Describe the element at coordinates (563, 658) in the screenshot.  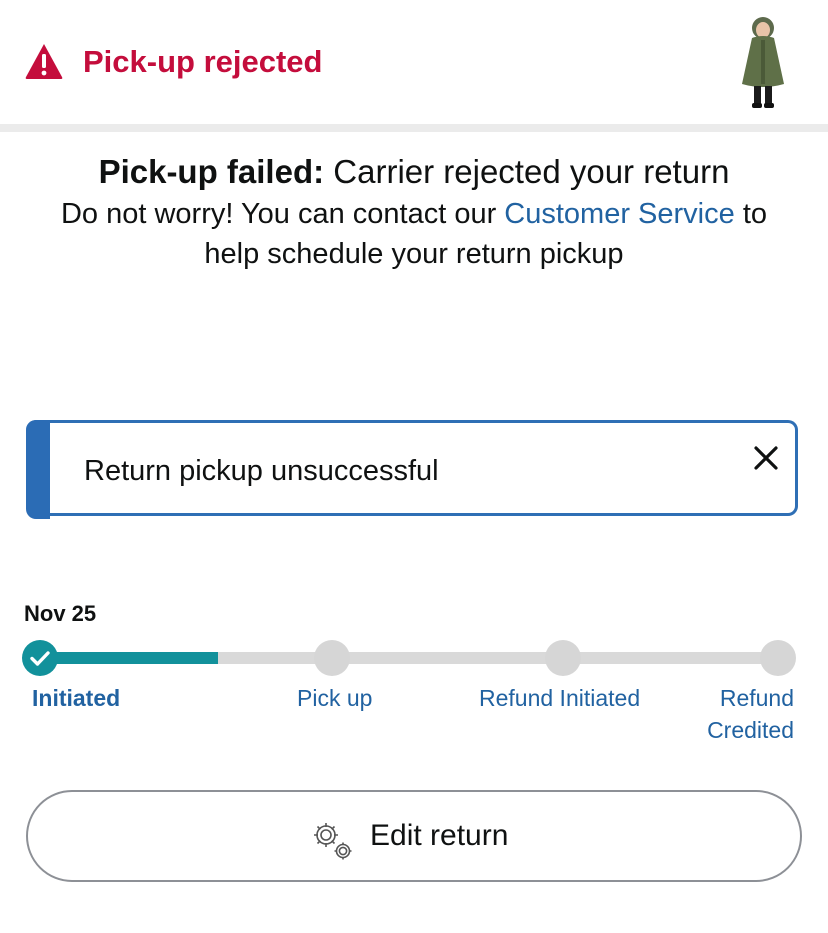
I see `step-dot-refund-initiated` at that location.